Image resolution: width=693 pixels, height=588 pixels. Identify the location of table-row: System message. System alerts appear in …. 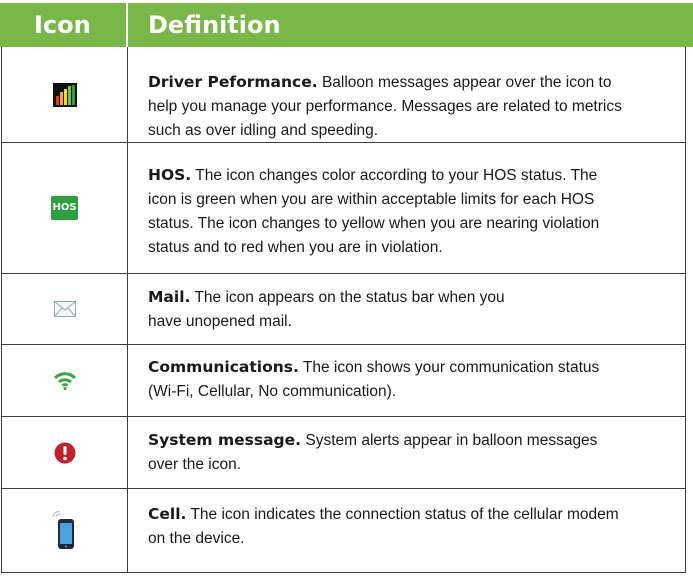
(343, 453).